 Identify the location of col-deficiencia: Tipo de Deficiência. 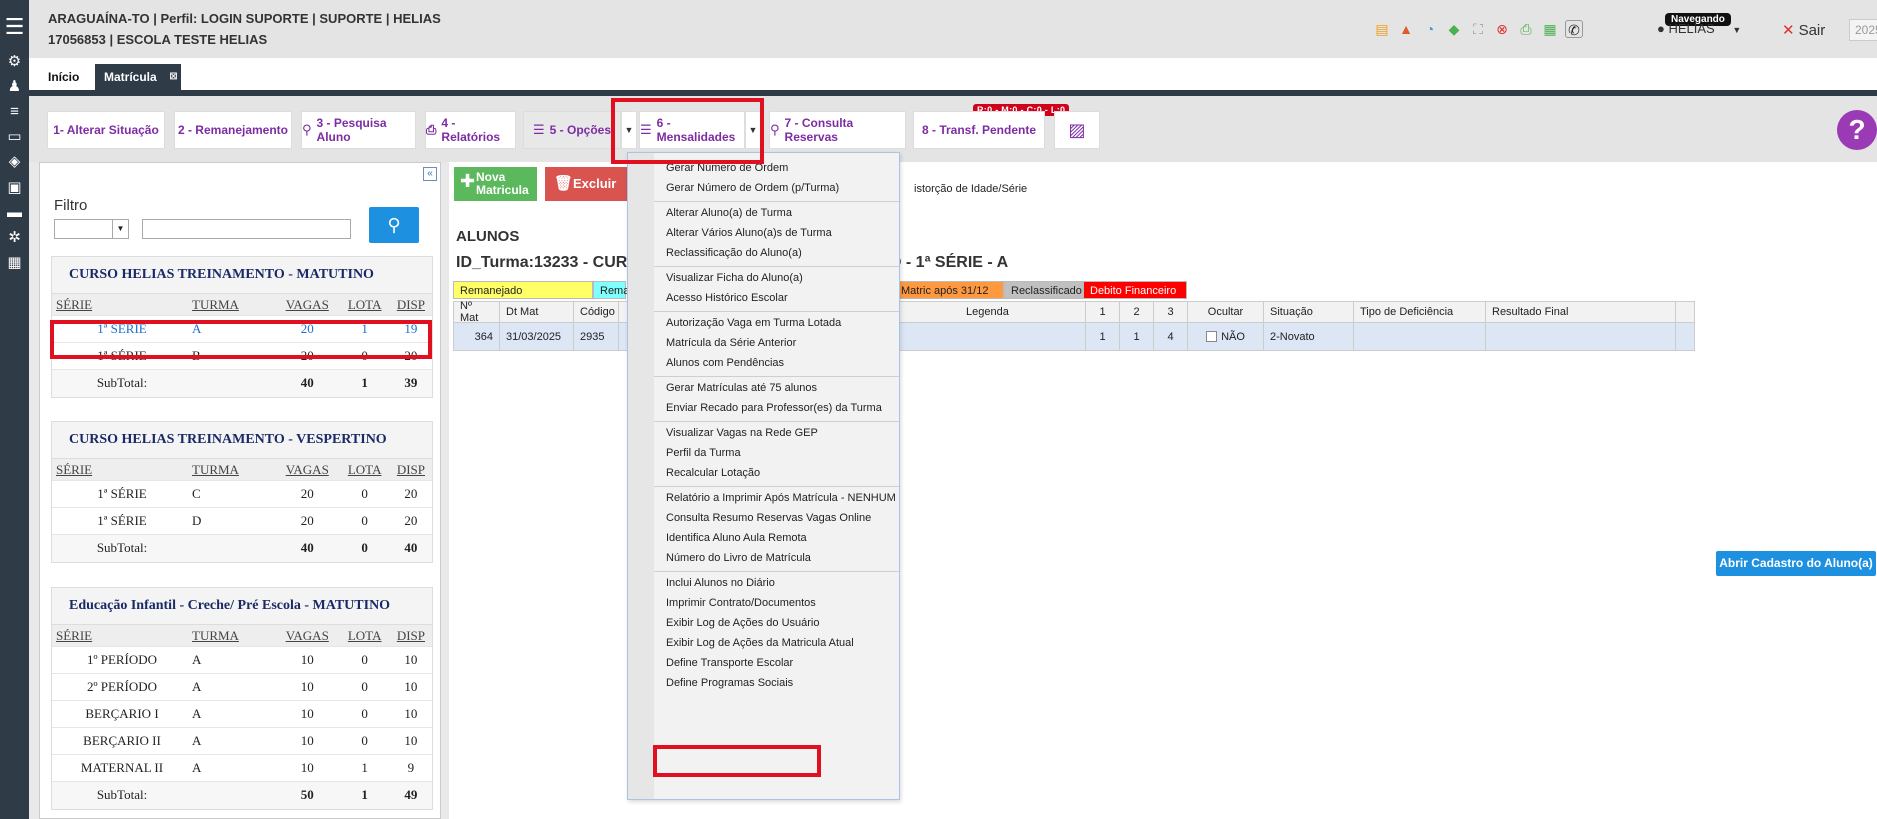
(1420, 312).